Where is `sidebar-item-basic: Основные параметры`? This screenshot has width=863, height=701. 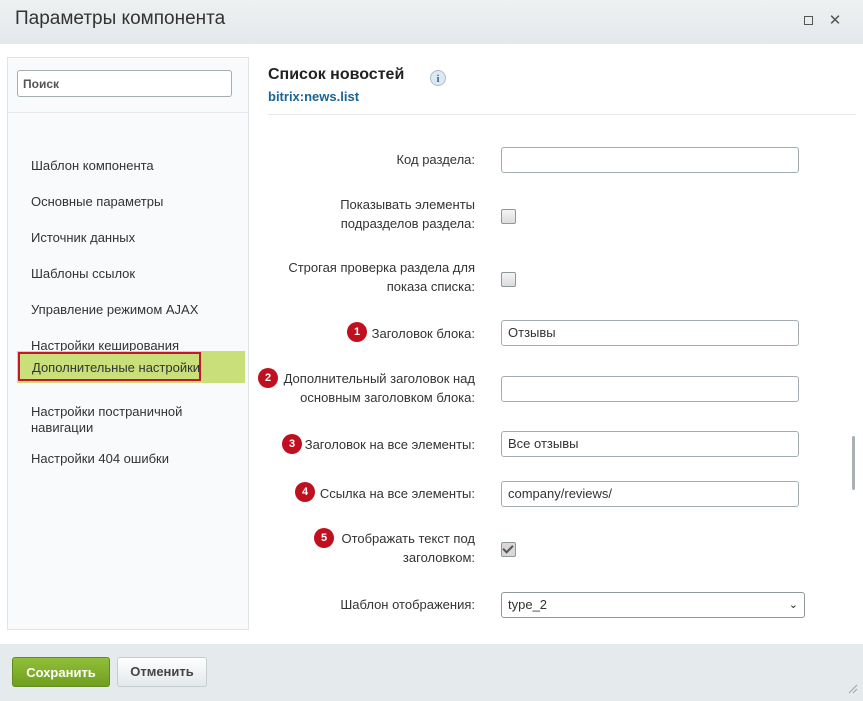
sidebar-item-basic: Основные параметры is located at coordinates (131, 202).